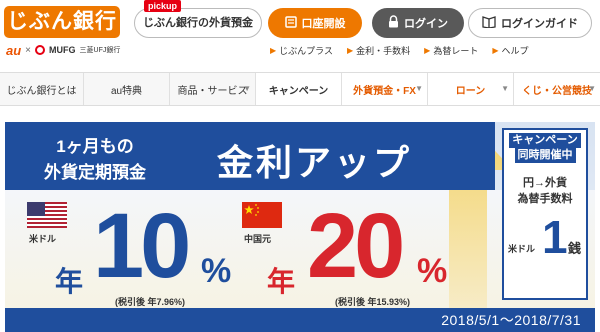  Describe the element at coordinates (14, 50) in the screenshot. I see `au-logo: au` at that location.